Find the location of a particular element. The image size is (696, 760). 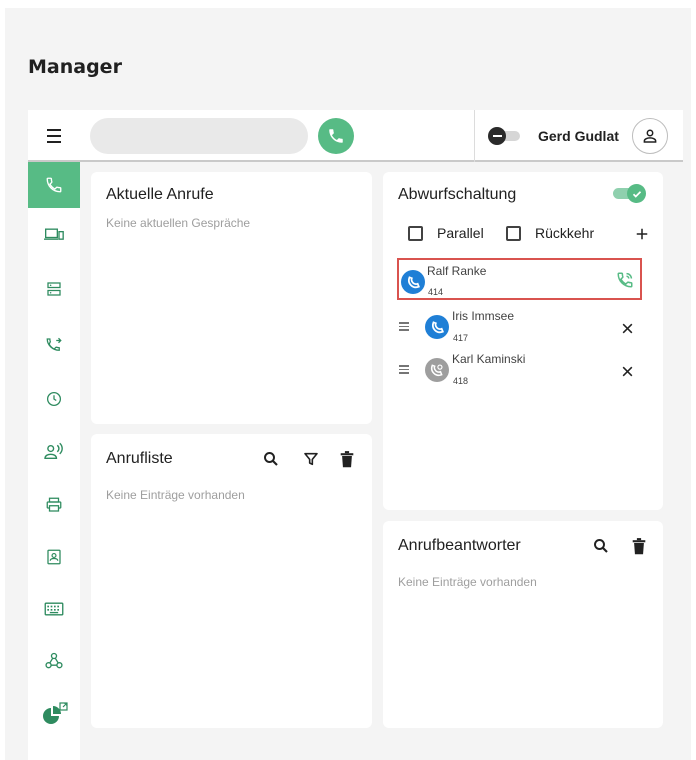

call-list-empty-text: Keine Einträge vorhanden is located at coordinates (175, 495).